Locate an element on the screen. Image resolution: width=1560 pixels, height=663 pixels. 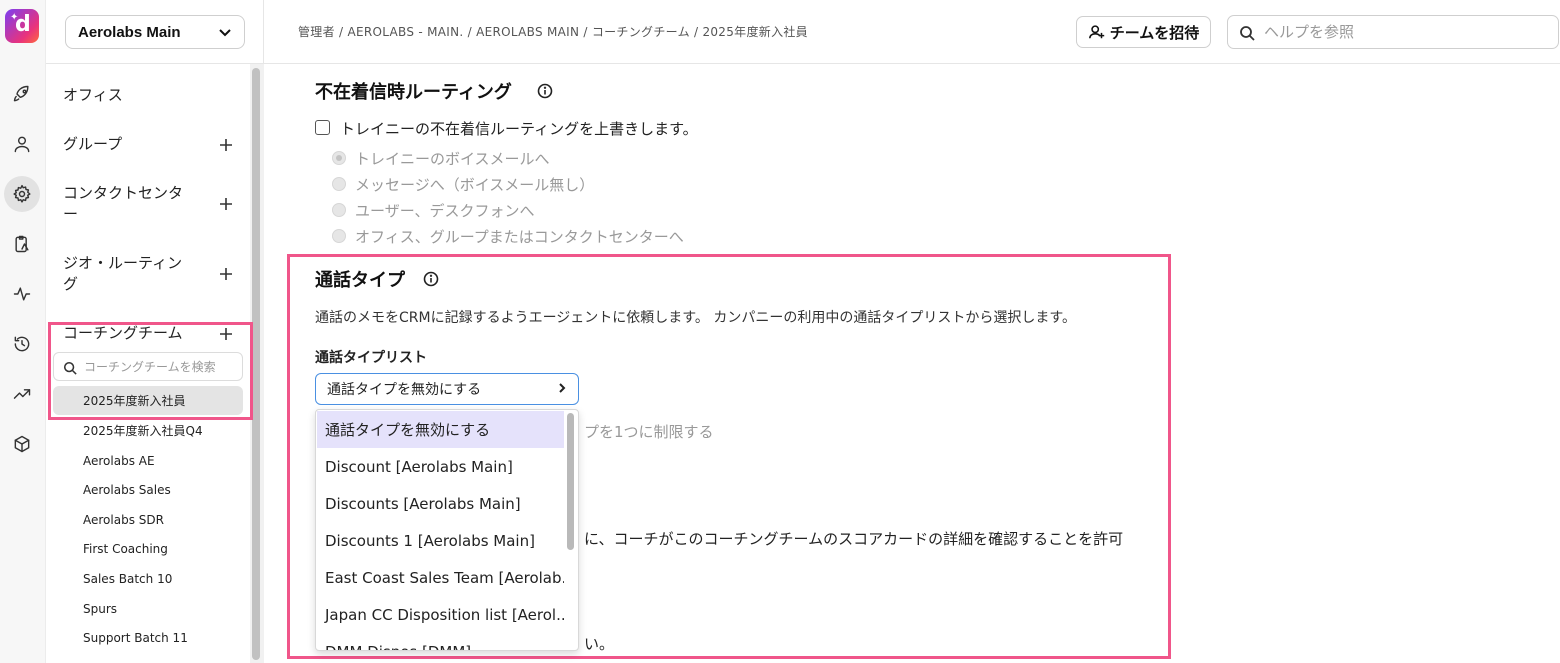
radio-message is located at coordinates (339, 184).